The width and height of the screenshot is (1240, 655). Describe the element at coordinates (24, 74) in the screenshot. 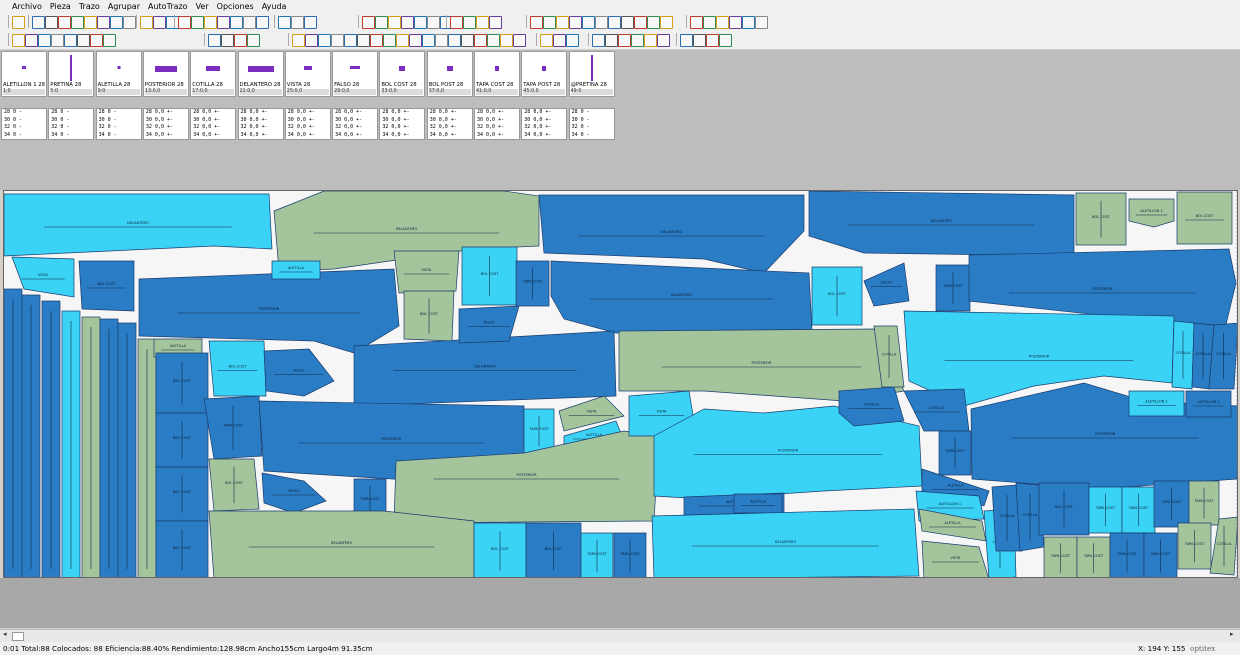

I see `piece-card: ALETILLON 1 28 1:0` at that location.